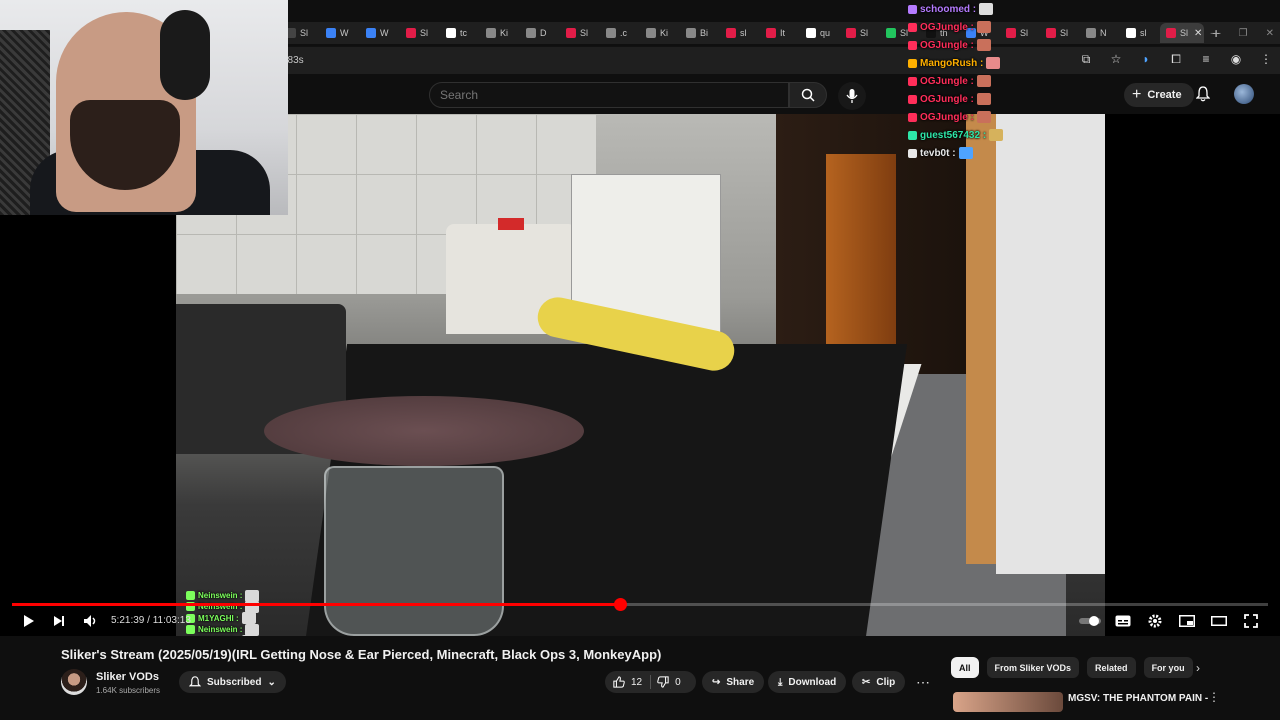 The image size is (1280, 720). I want to click on scene-curtain, so click(861, 259).